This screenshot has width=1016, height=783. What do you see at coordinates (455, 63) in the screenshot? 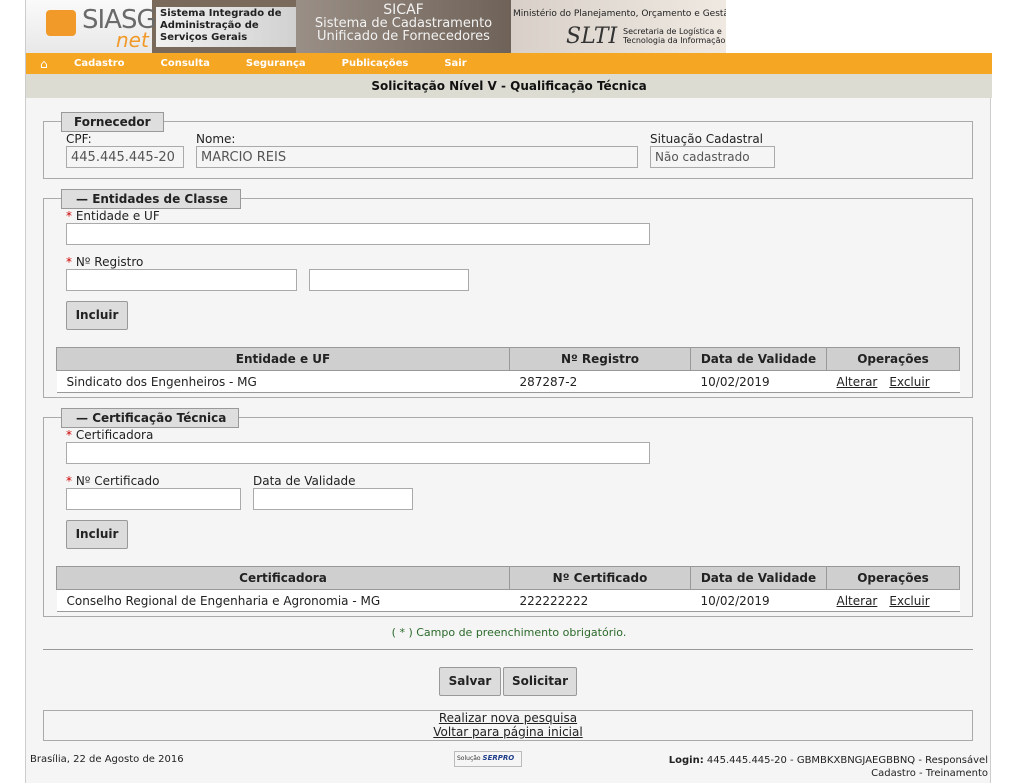
I see `nav-sair: Sair` at bounding box center [455, 63].